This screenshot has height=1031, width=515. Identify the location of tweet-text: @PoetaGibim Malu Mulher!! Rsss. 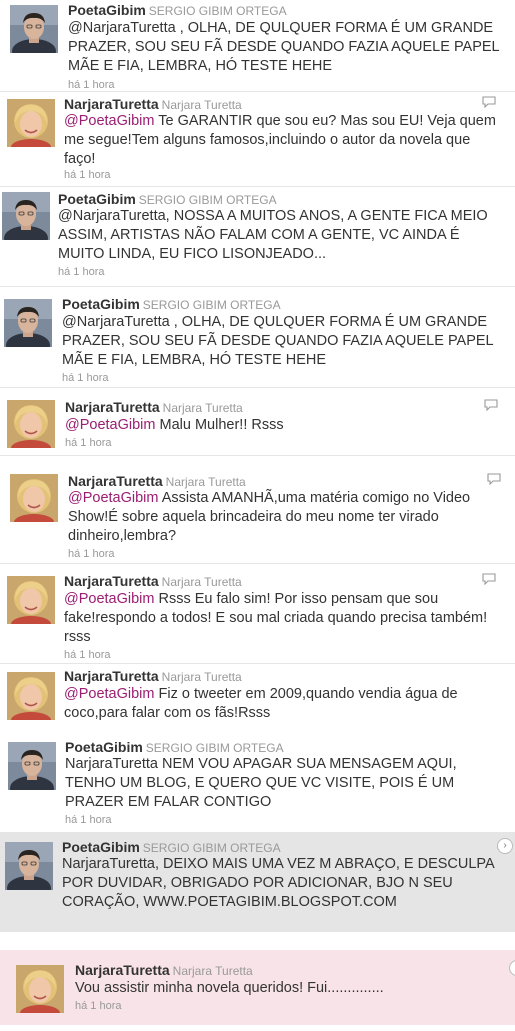
(174, 425).